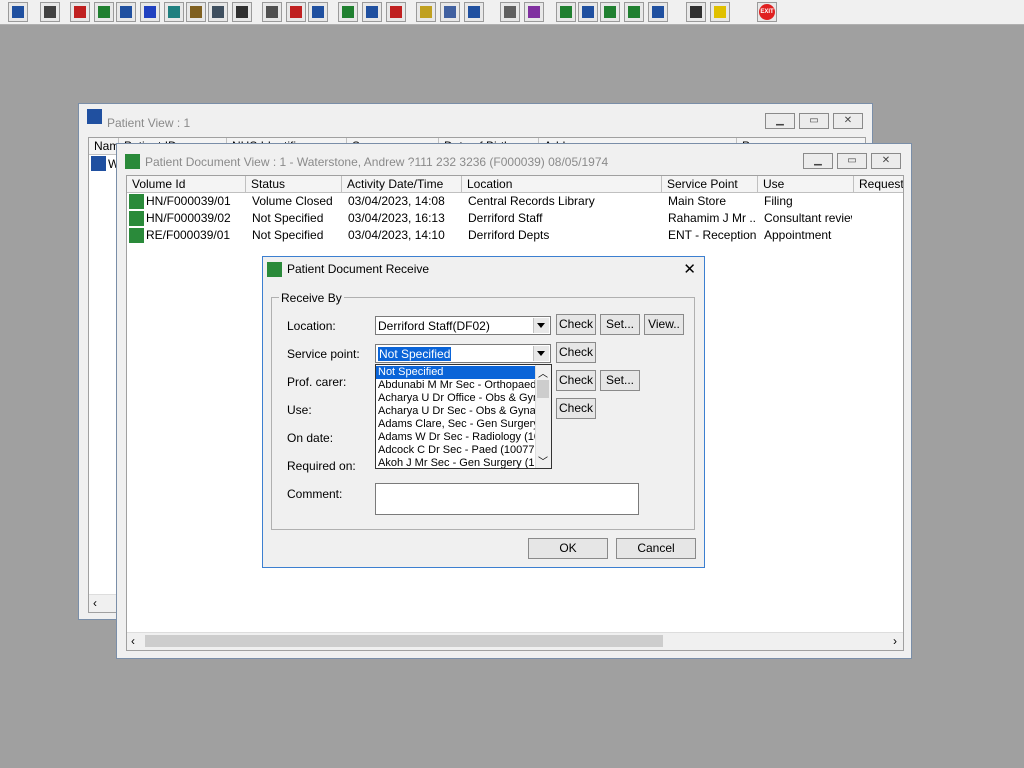 This screenshot has height=768, width=1024. I want to click on column-header: Activity Date/Time, so click(402, 184).